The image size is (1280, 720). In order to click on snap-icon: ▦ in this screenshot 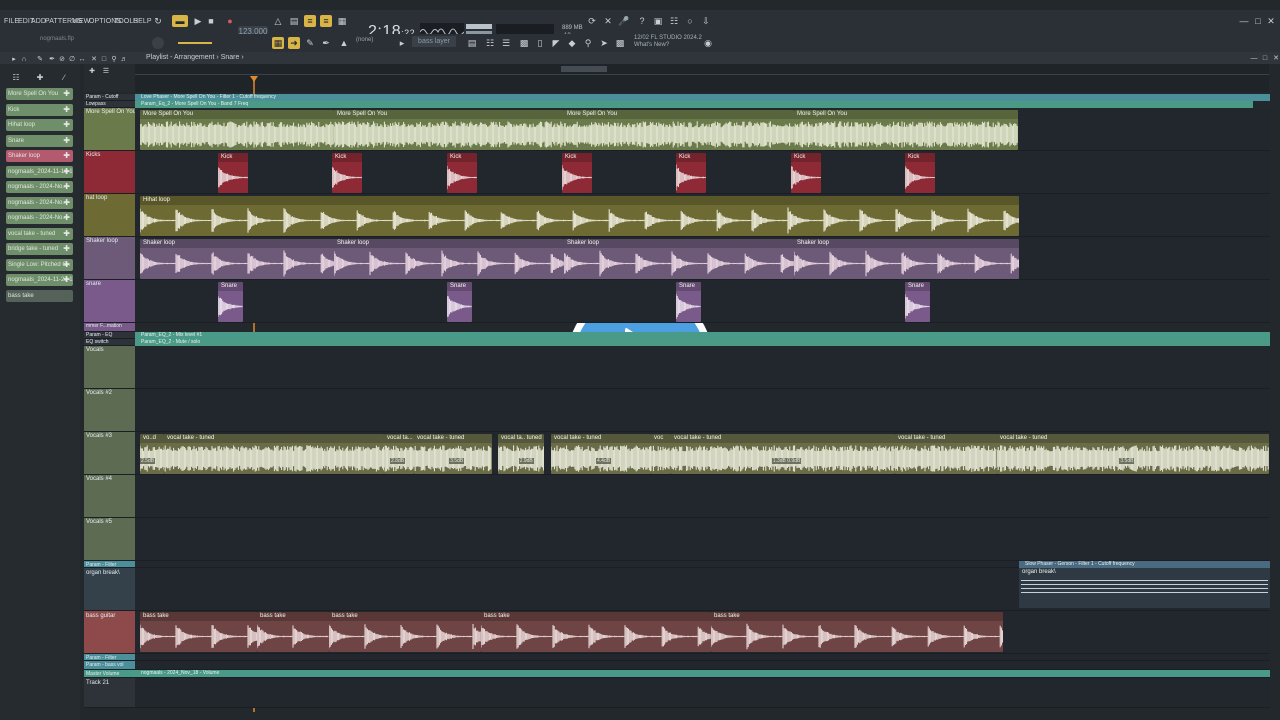, I will do `click(278, 43)`.